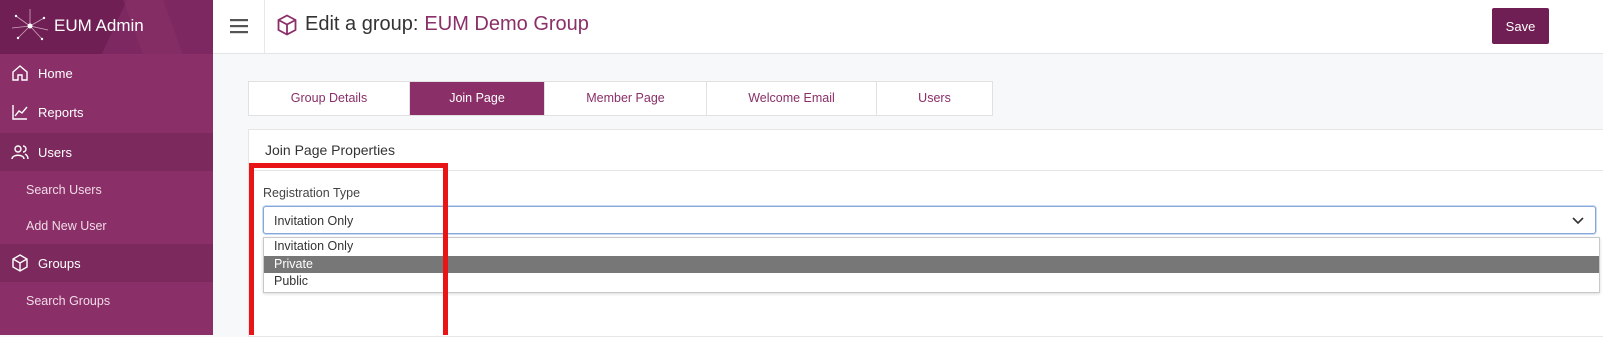  I want to click on group-name: EUM Demo Group, so click(506, 24).